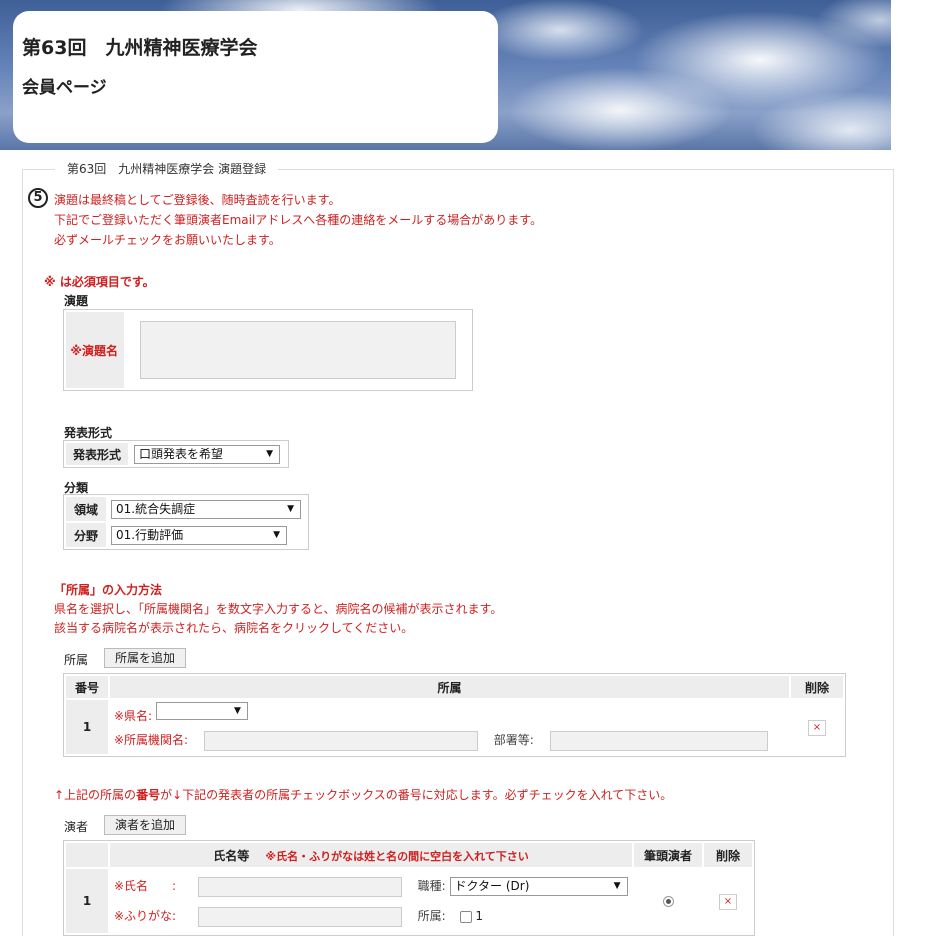 The height and width of the screenshot is (936, 948). I want to click on panel-legend: 第63回 九州精神医療学会 演題登録, so click(167, 168).